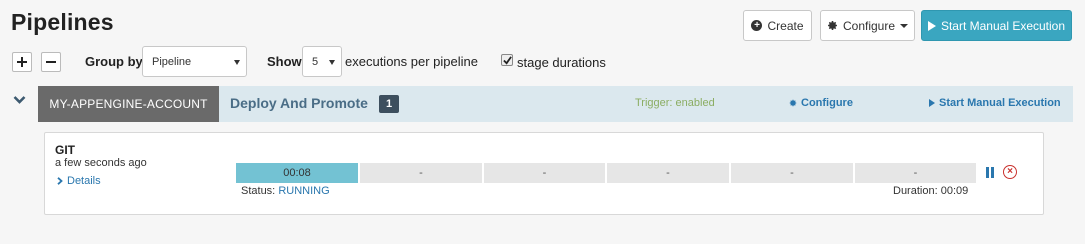 This screenshot has height=244, width=1085. Describe the element at coordinates (827, 103) in the screenshot. I see `pipeline-configure-label: Configure` at that location.